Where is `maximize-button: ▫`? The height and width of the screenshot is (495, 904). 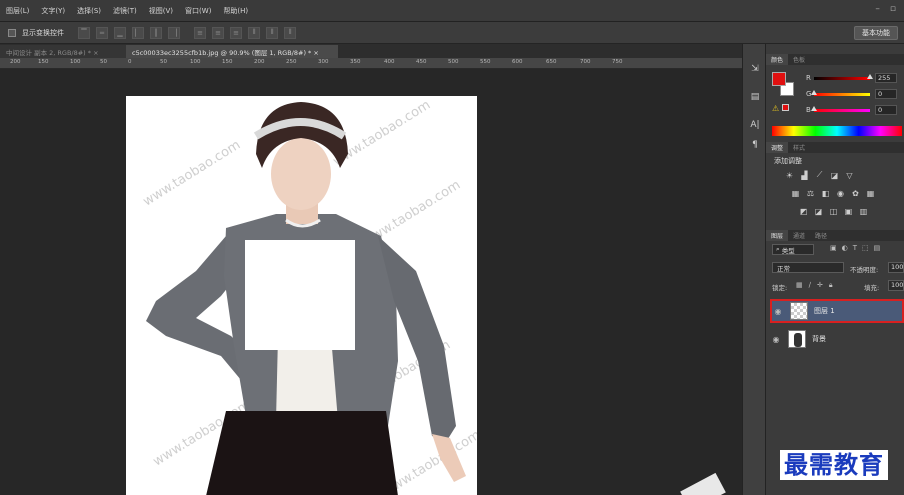
maximize-button: ▫ is located at coordinates (893, 9).